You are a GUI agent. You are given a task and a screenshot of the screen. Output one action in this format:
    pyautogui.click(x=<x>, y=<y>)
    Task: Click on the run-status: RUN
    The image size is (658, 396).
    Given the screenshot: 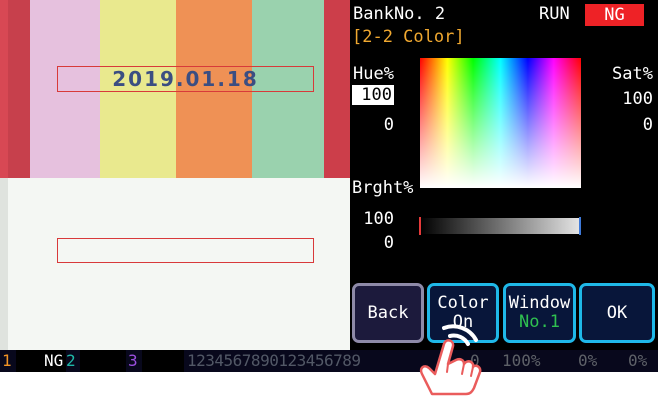 What is the action you would take?
    pyautogui.click(x=554, y=14)
    